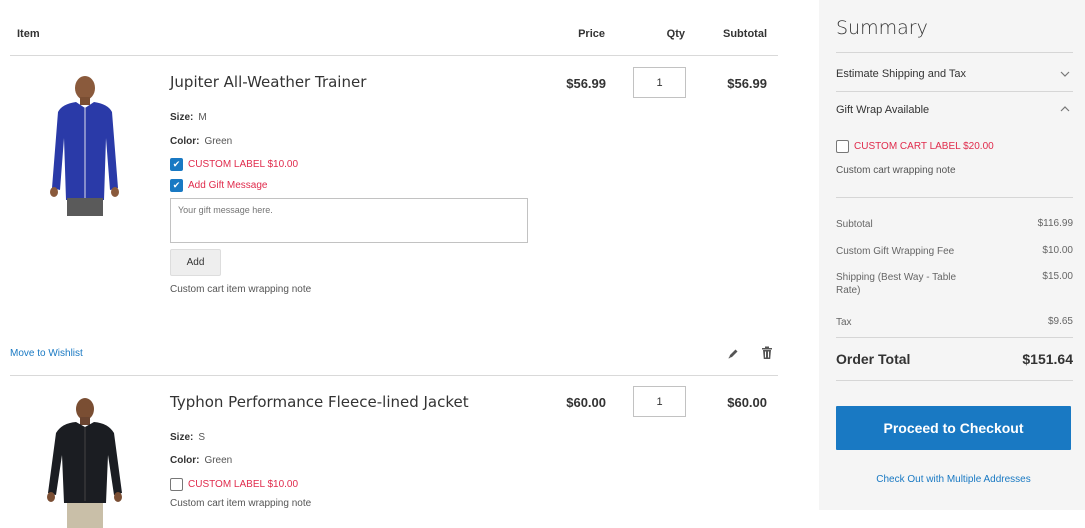 This screenshot has width=1085, height=528. I want to click on shipping-value: $15.00, so click(1057, 276).